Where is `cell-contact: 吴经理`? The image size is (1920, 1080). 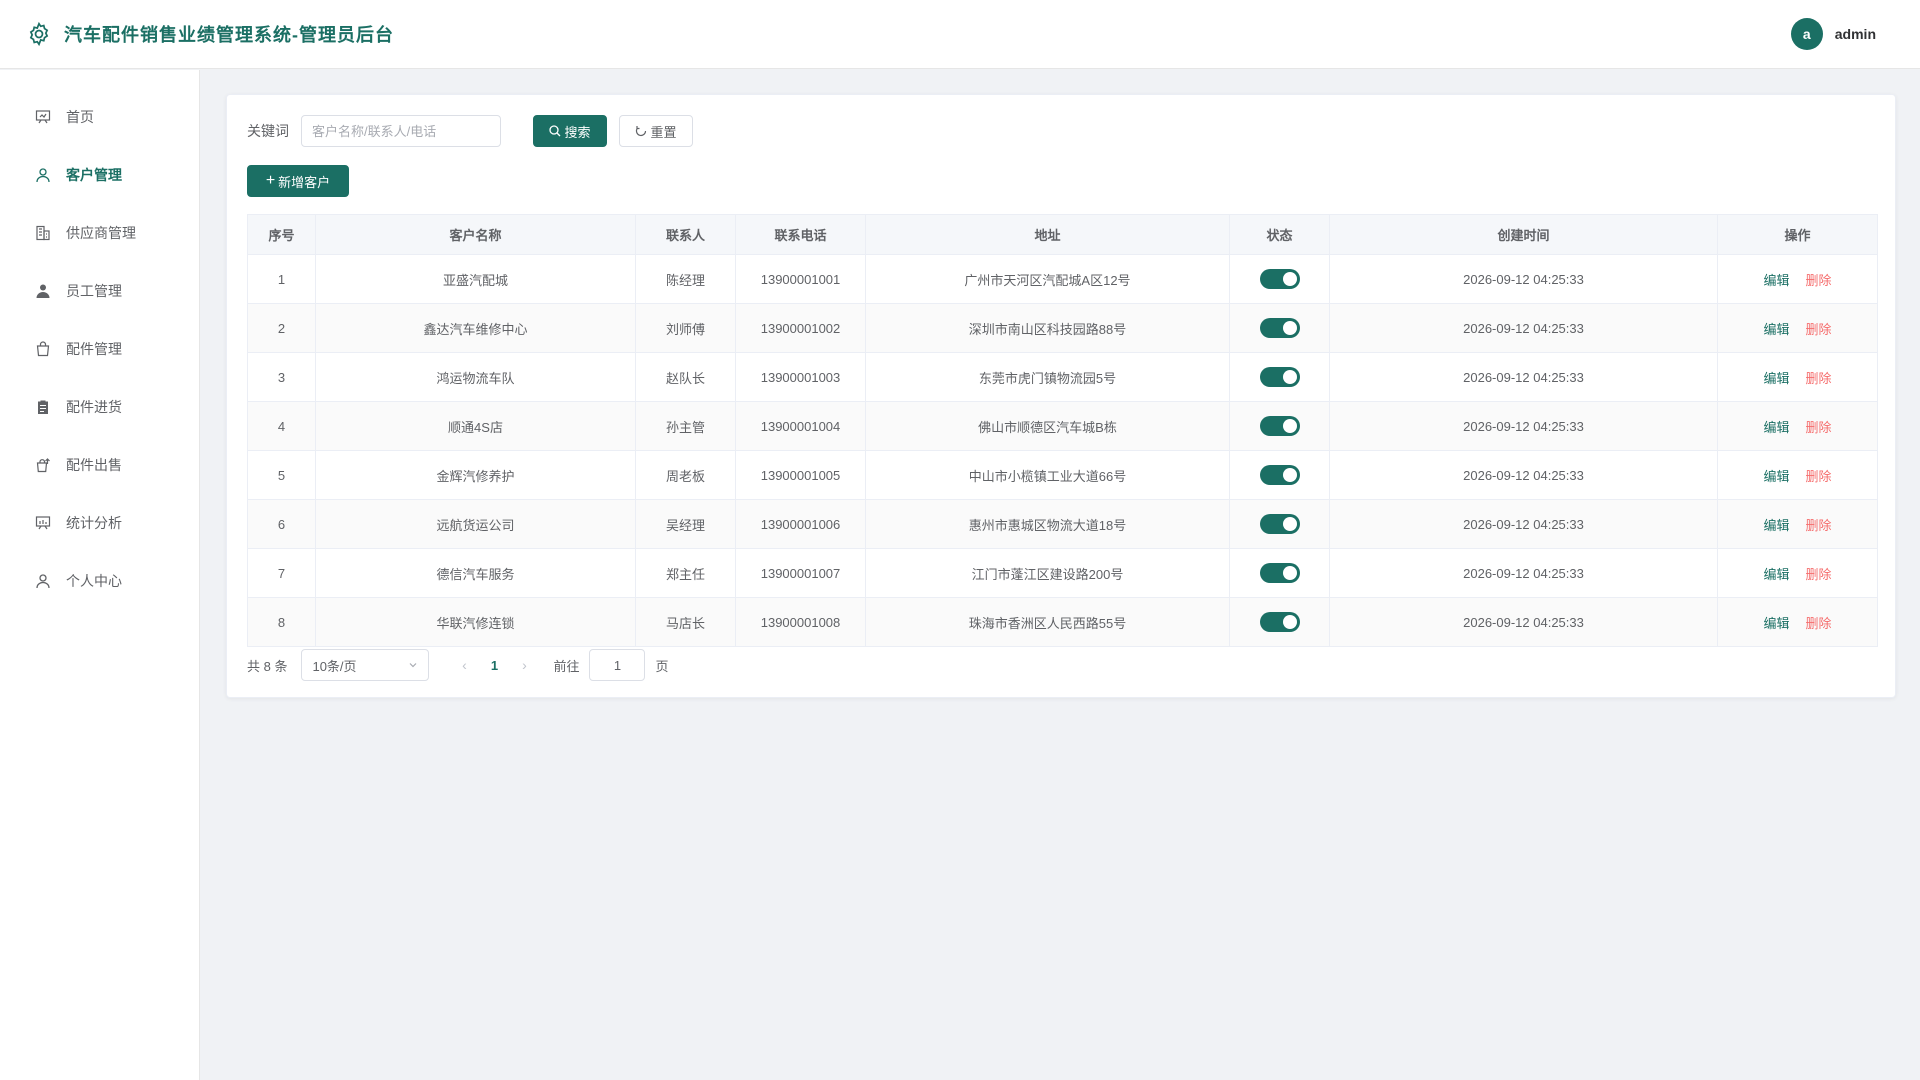
cell-contact: 吴经理 is located at coordinates (685, 524).